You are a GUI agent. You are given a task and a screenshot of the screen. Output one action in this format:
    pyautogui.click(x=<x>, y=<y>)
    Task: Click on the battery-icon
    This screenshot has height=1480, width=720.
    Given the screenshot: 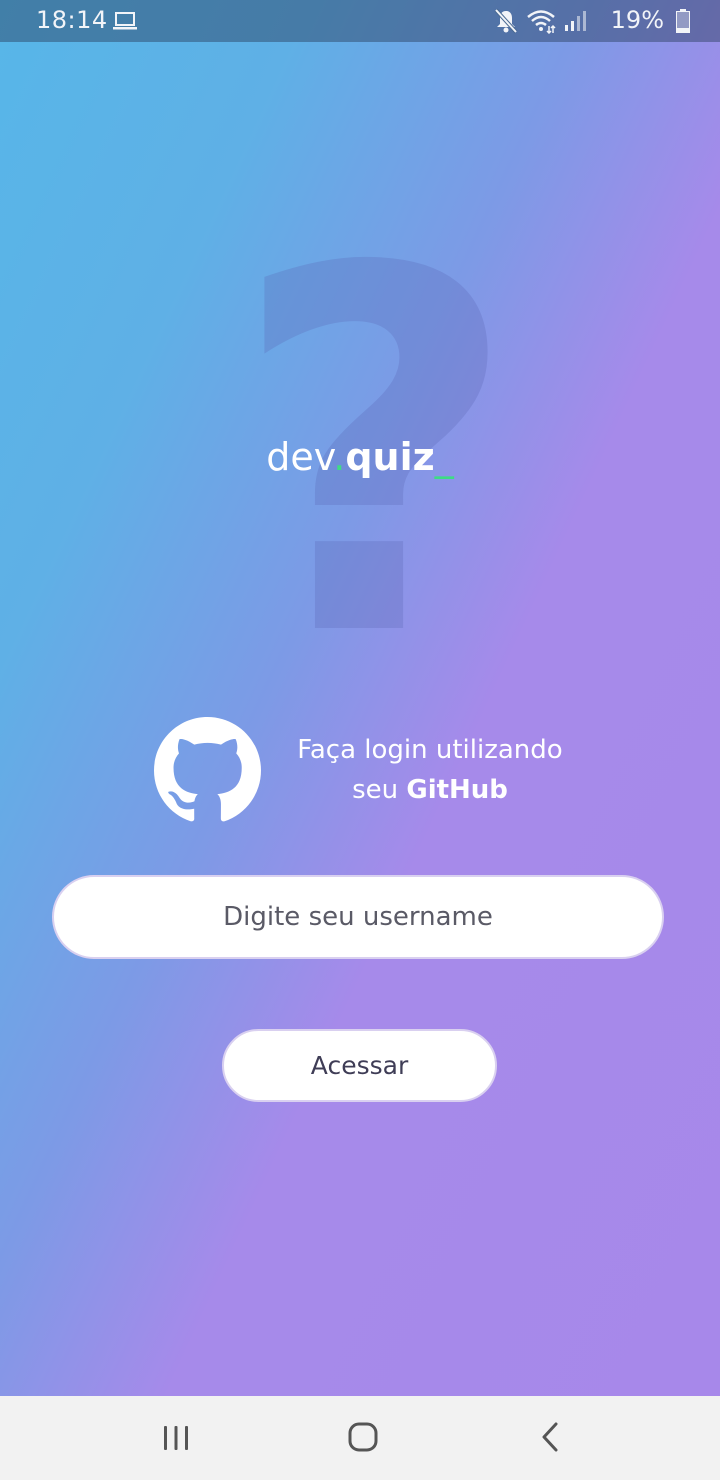 What is the action you would take?
    pyautogui.click(x=683, y=21)
    